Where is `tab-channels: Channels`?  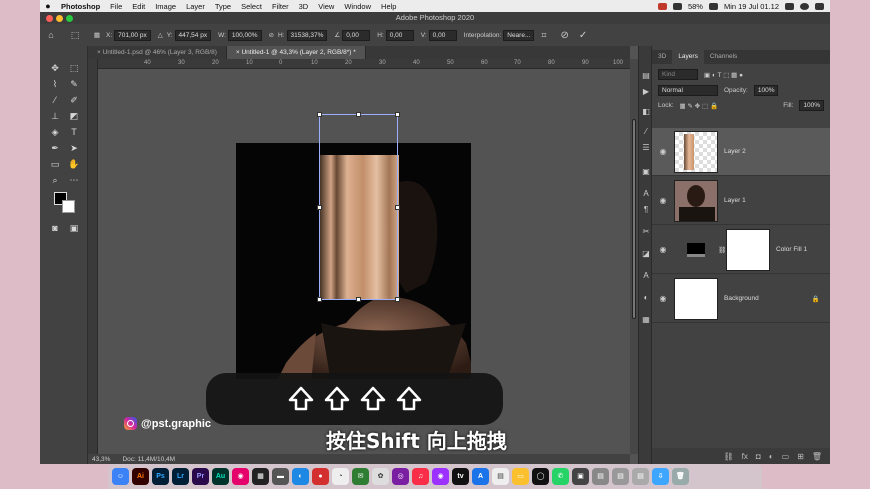 tab-channels: Channels is located at coordinates (723, 57).